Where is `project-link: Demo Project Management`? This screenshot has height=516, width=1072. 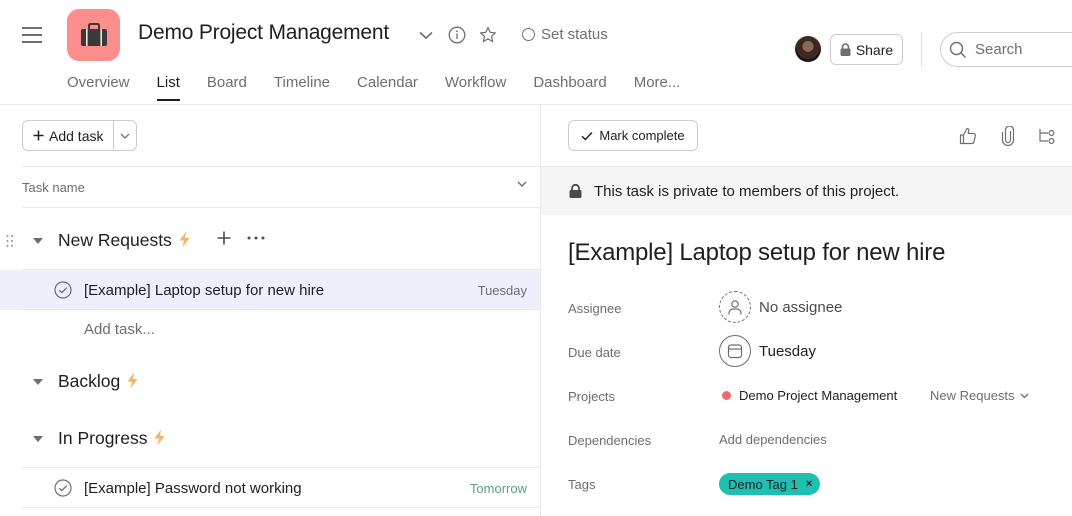
project-link: Demo Project Management is located at coordinates (808, 395).